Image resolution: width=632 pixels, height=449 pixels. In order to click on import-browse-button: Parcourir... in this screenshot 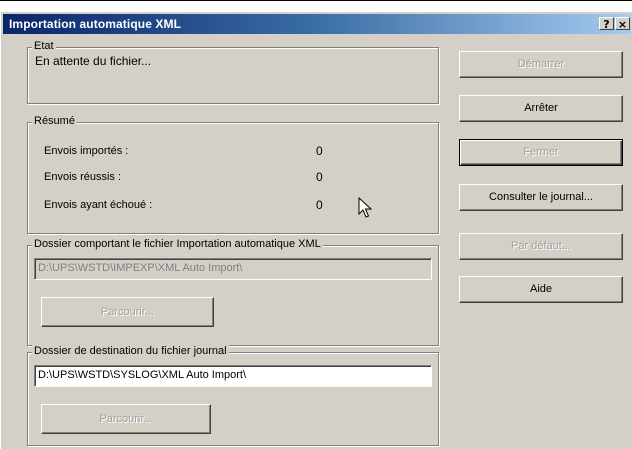, I will do `click(127, 312)`.